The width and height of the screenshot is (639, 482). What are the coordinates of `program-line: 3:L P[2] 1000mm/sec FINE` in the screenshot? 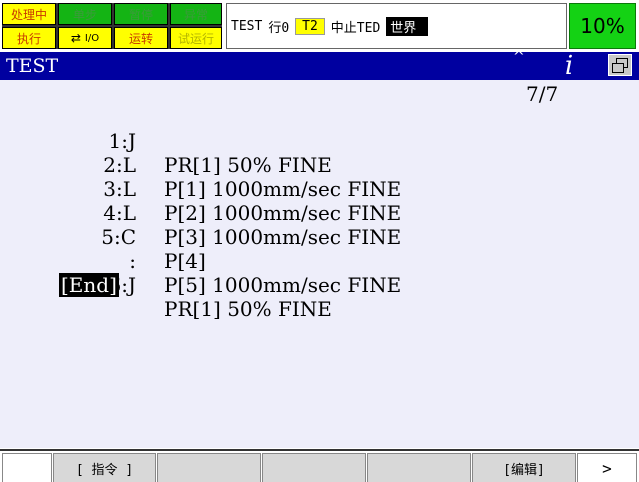 It's located at (200, 189).